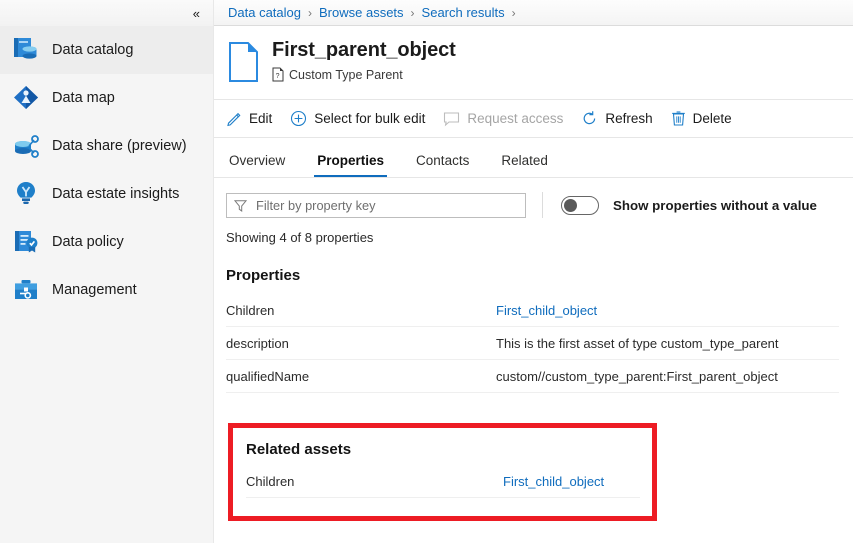  What do you see at coordinates (88, 242) in the screenshot?
I see `sidebar-item-label: Data policy` at bounding box center [88, 242].